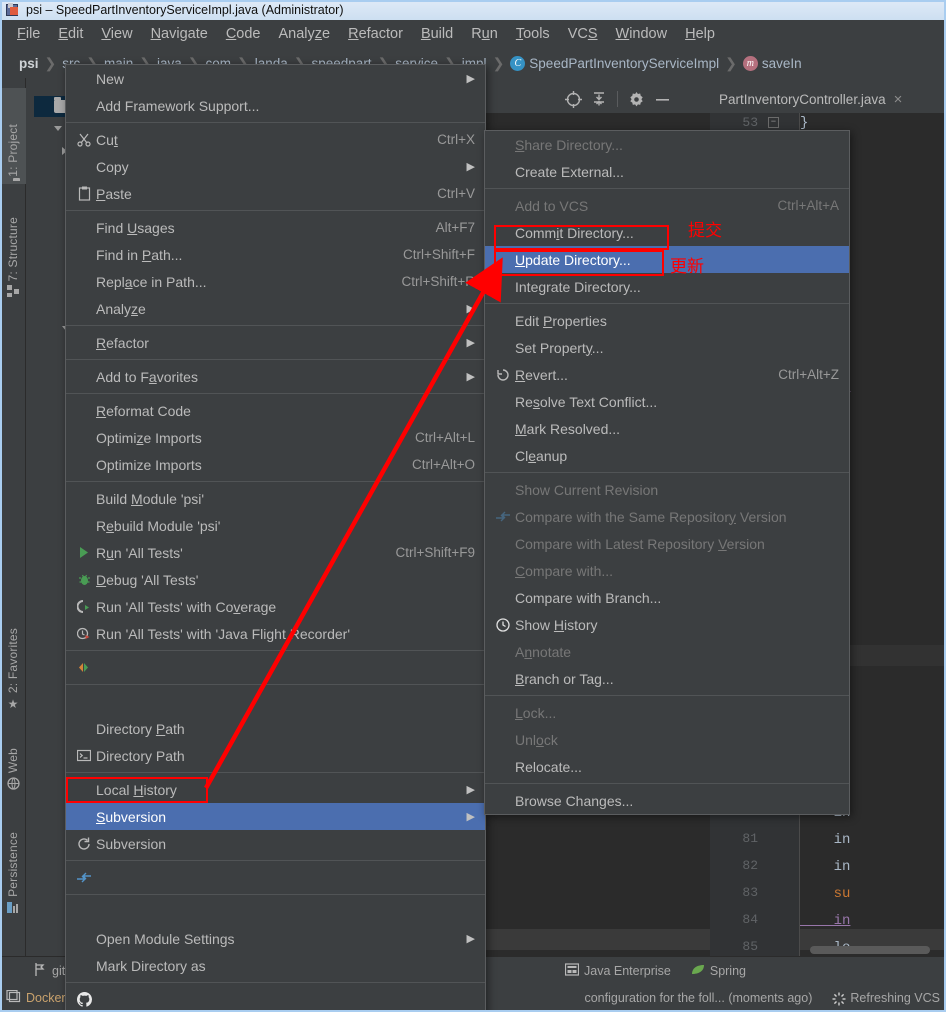 This screenshot has height=1012, width=946. I want to click on locate-icon, so click(573, 99).